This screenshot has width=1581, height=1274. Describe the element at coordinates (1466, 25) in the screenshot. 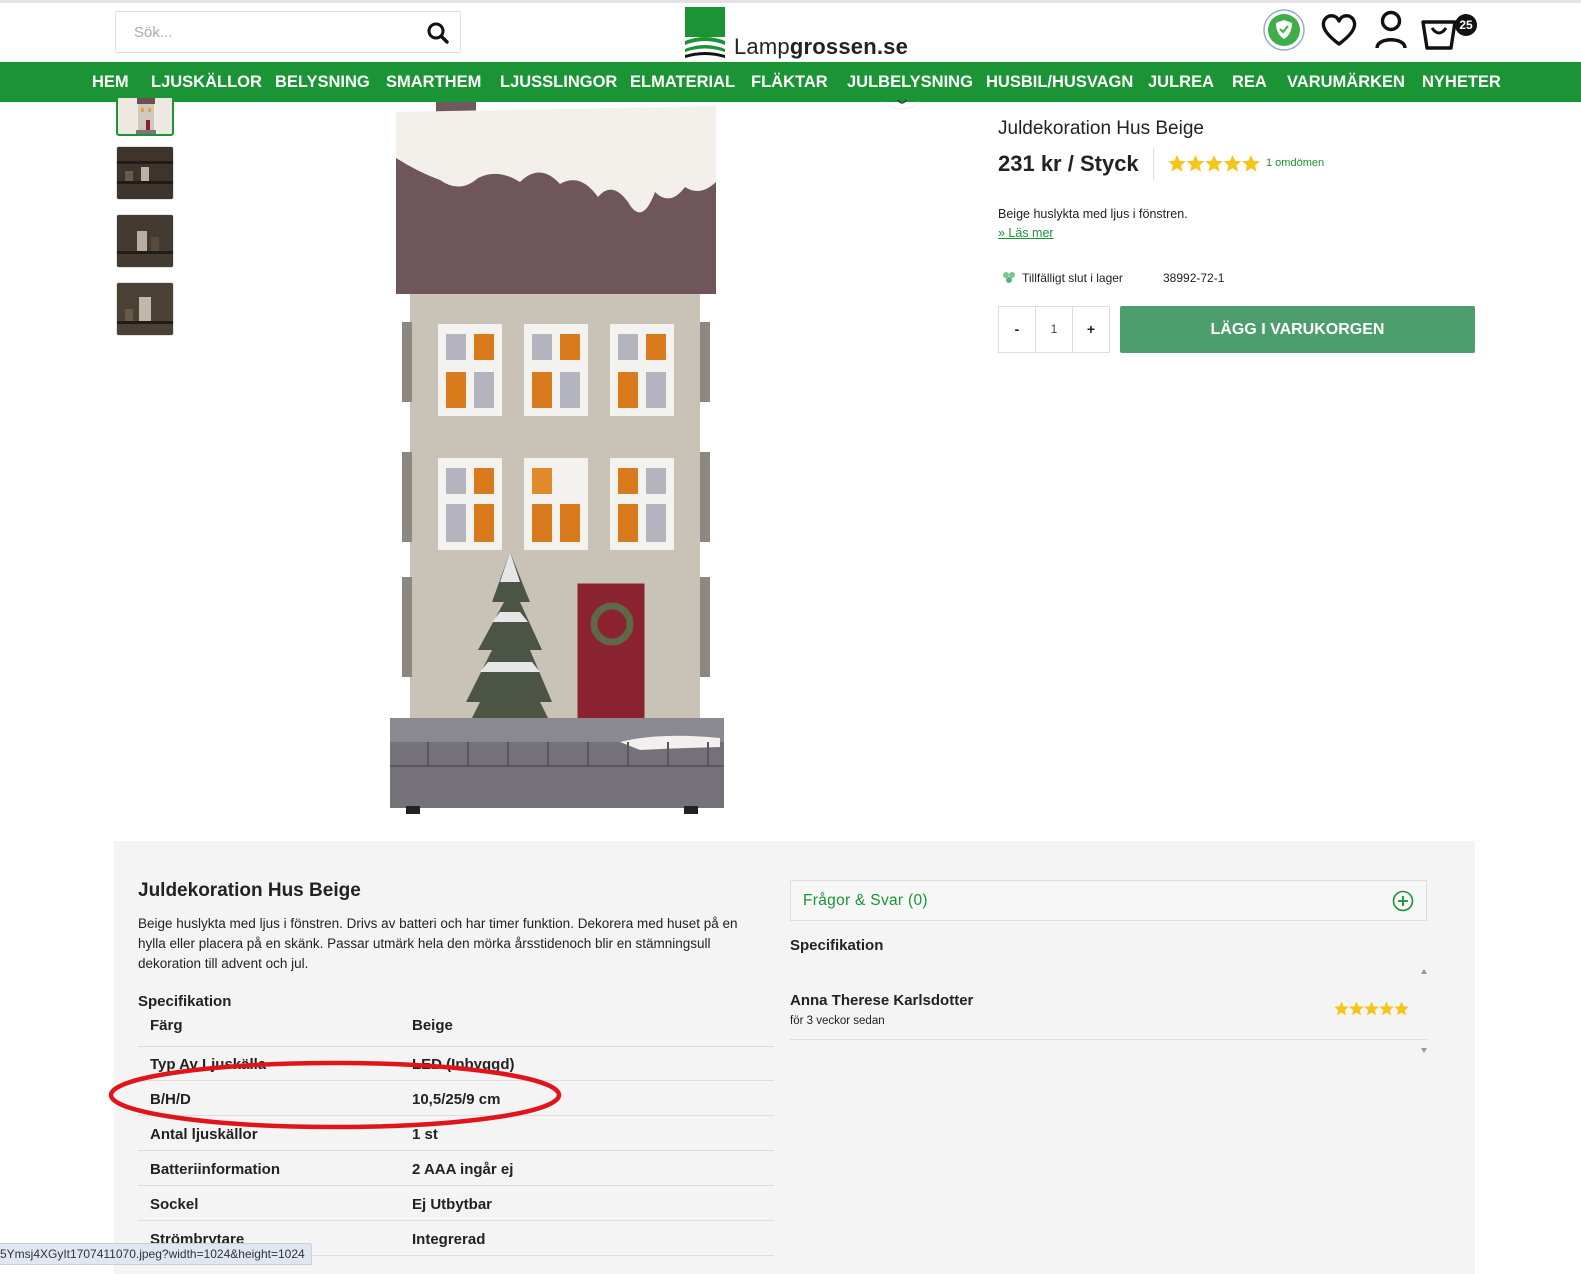

I see `cart-count-badge: 25` at that location.